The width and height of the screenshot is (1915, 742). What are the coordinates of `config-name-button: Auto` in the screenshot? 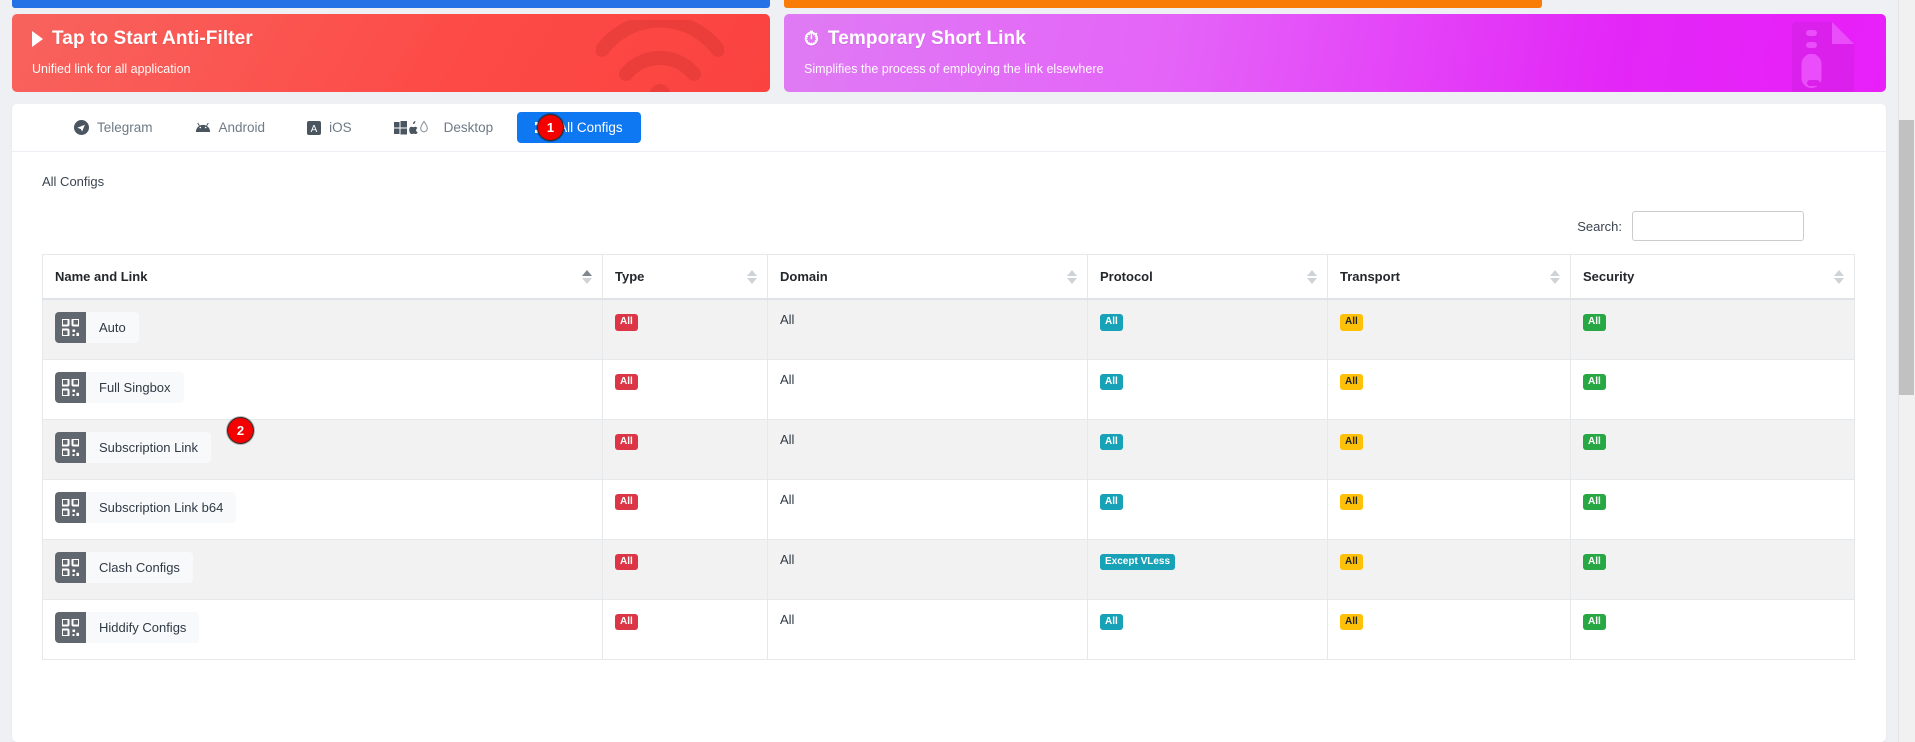 It's located at (97, 327).